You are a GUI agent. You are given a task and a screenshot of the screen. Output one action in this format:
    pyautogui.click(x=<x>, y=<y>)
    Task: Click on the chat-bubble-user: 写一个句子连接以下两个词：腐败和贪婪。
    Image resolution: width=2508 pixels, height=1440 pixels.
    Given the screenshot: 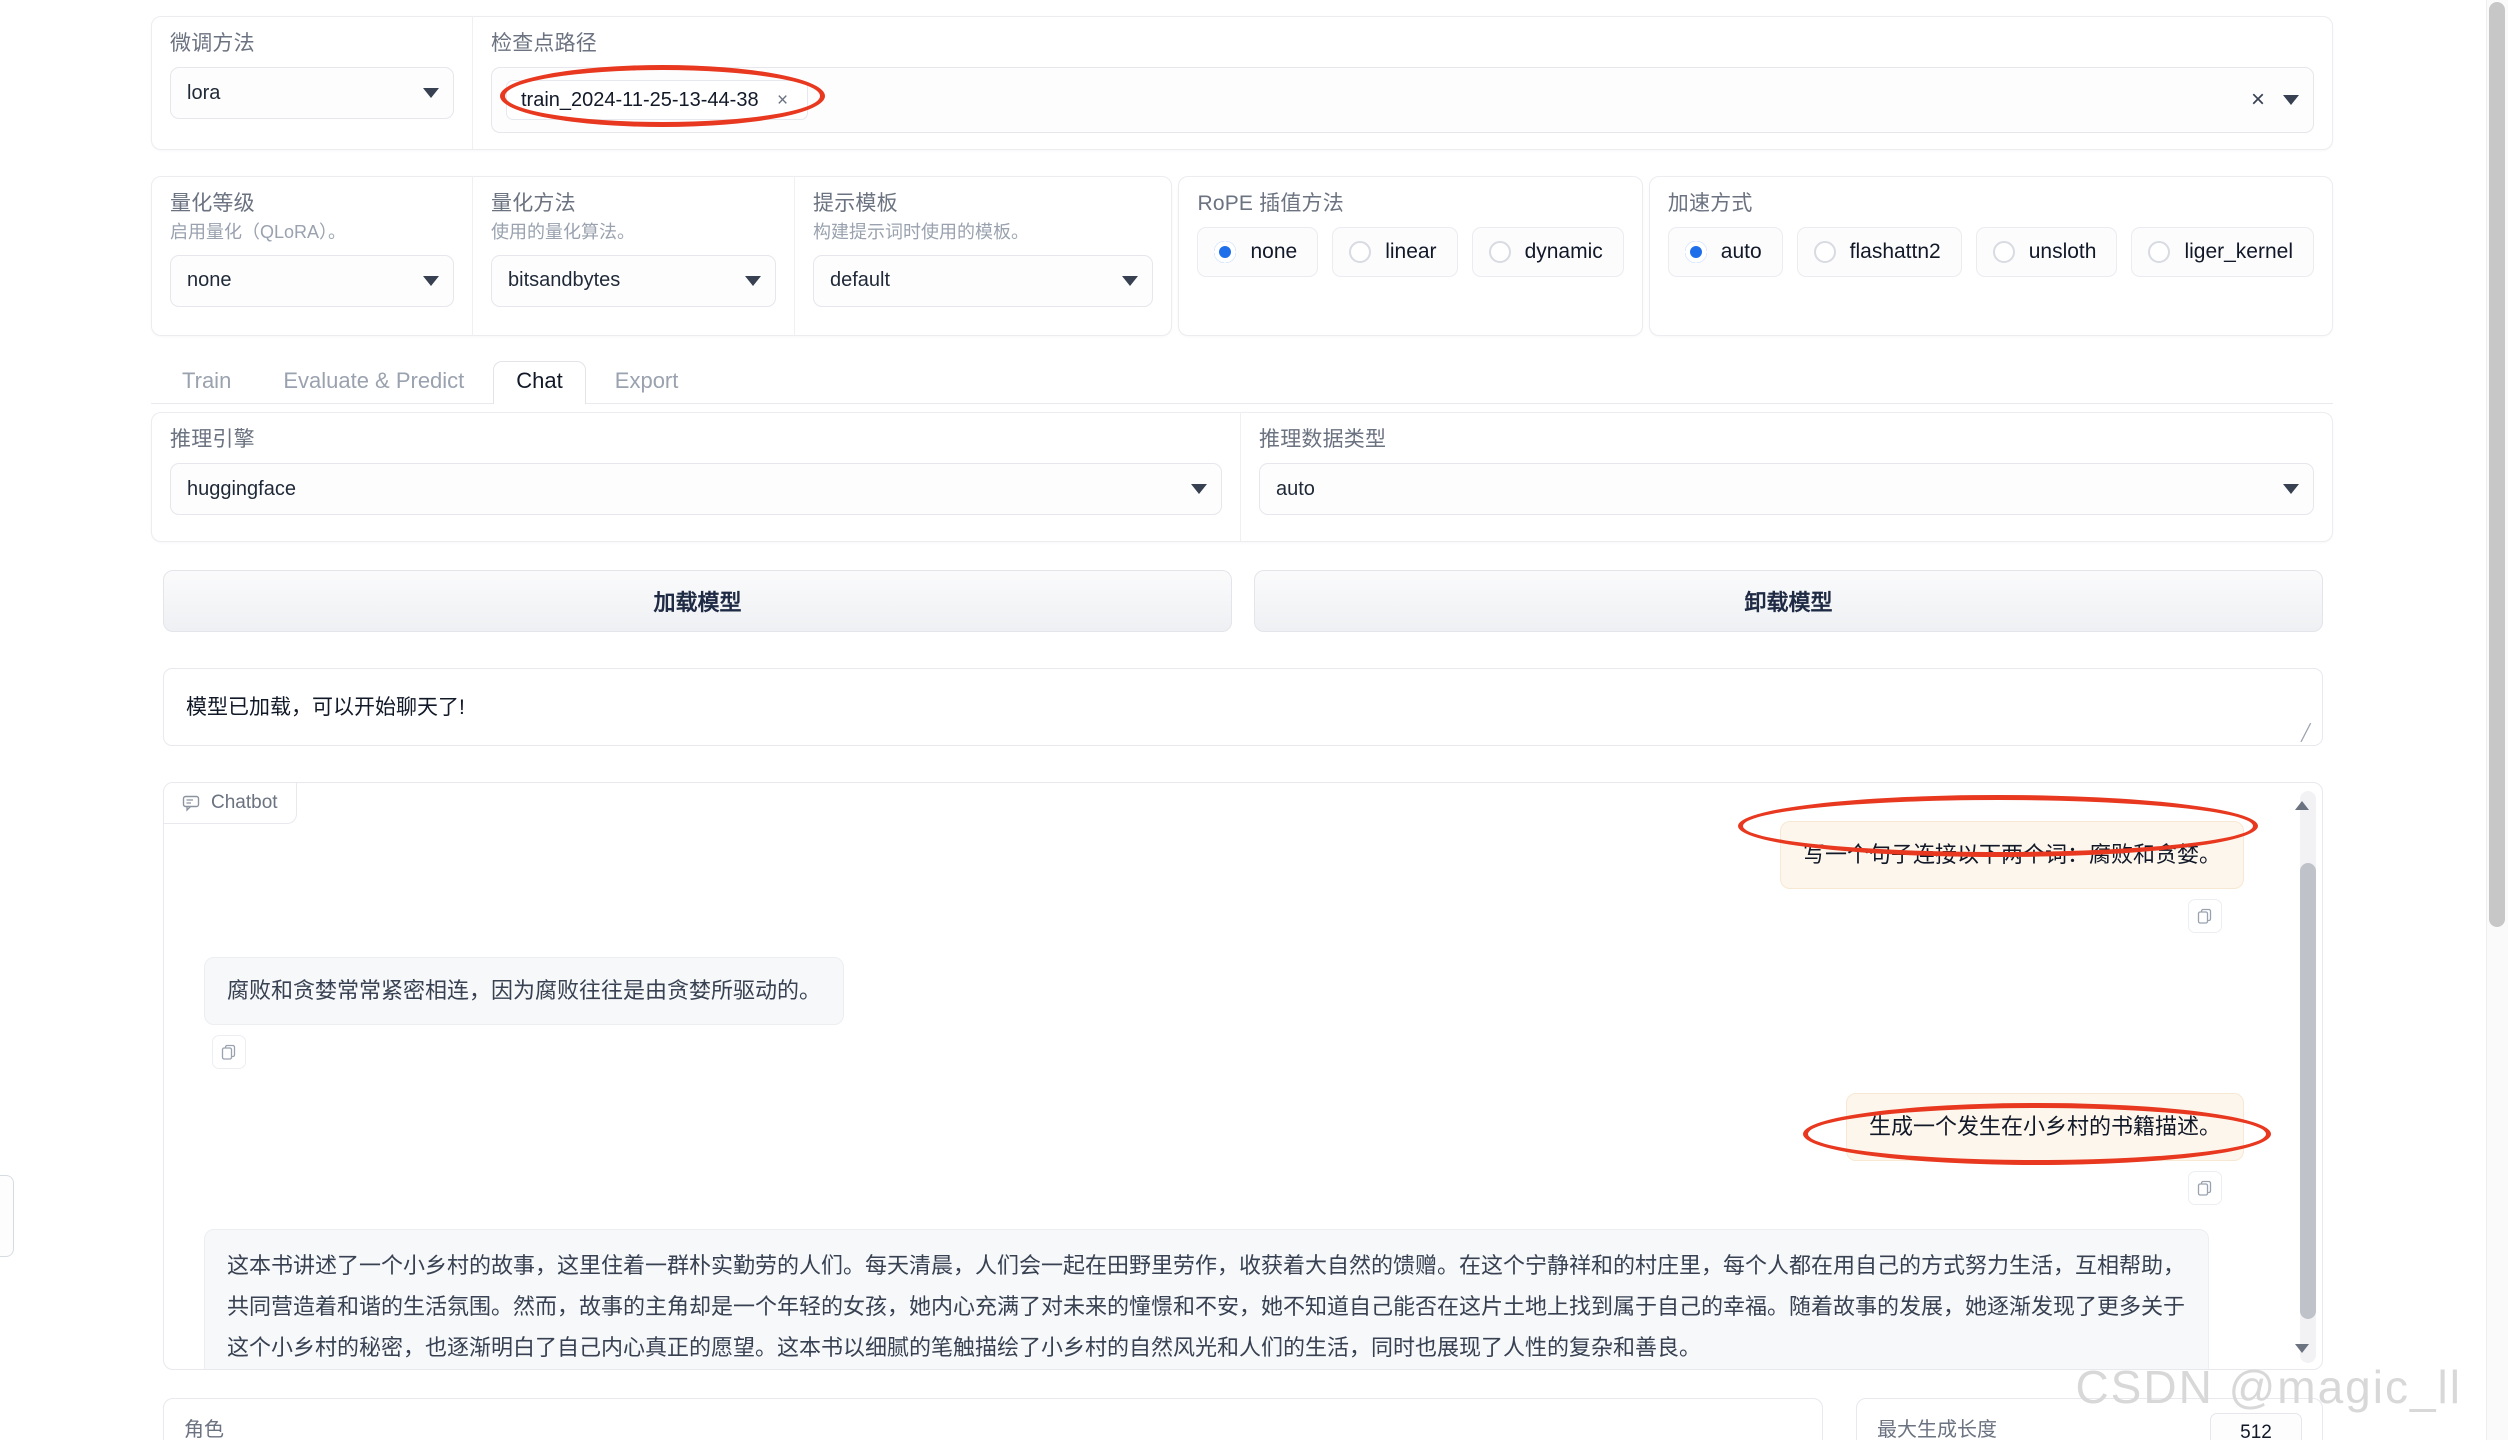 What is the action you would take?
    pyautogui.click(x=2011, y=855)
    